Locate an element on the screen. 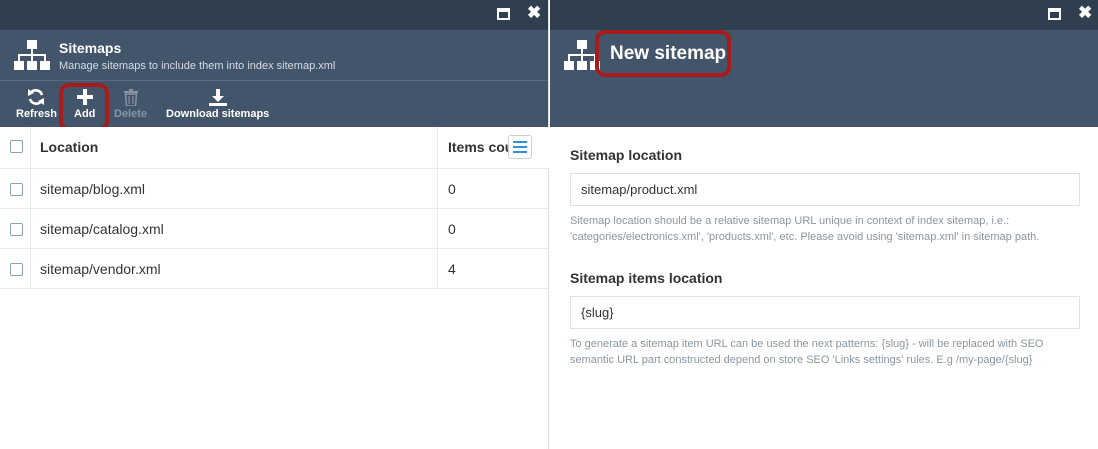 This screenshot has height=449, width=1098. blade-title: Sitemaps is located at coordinates (90, 48).